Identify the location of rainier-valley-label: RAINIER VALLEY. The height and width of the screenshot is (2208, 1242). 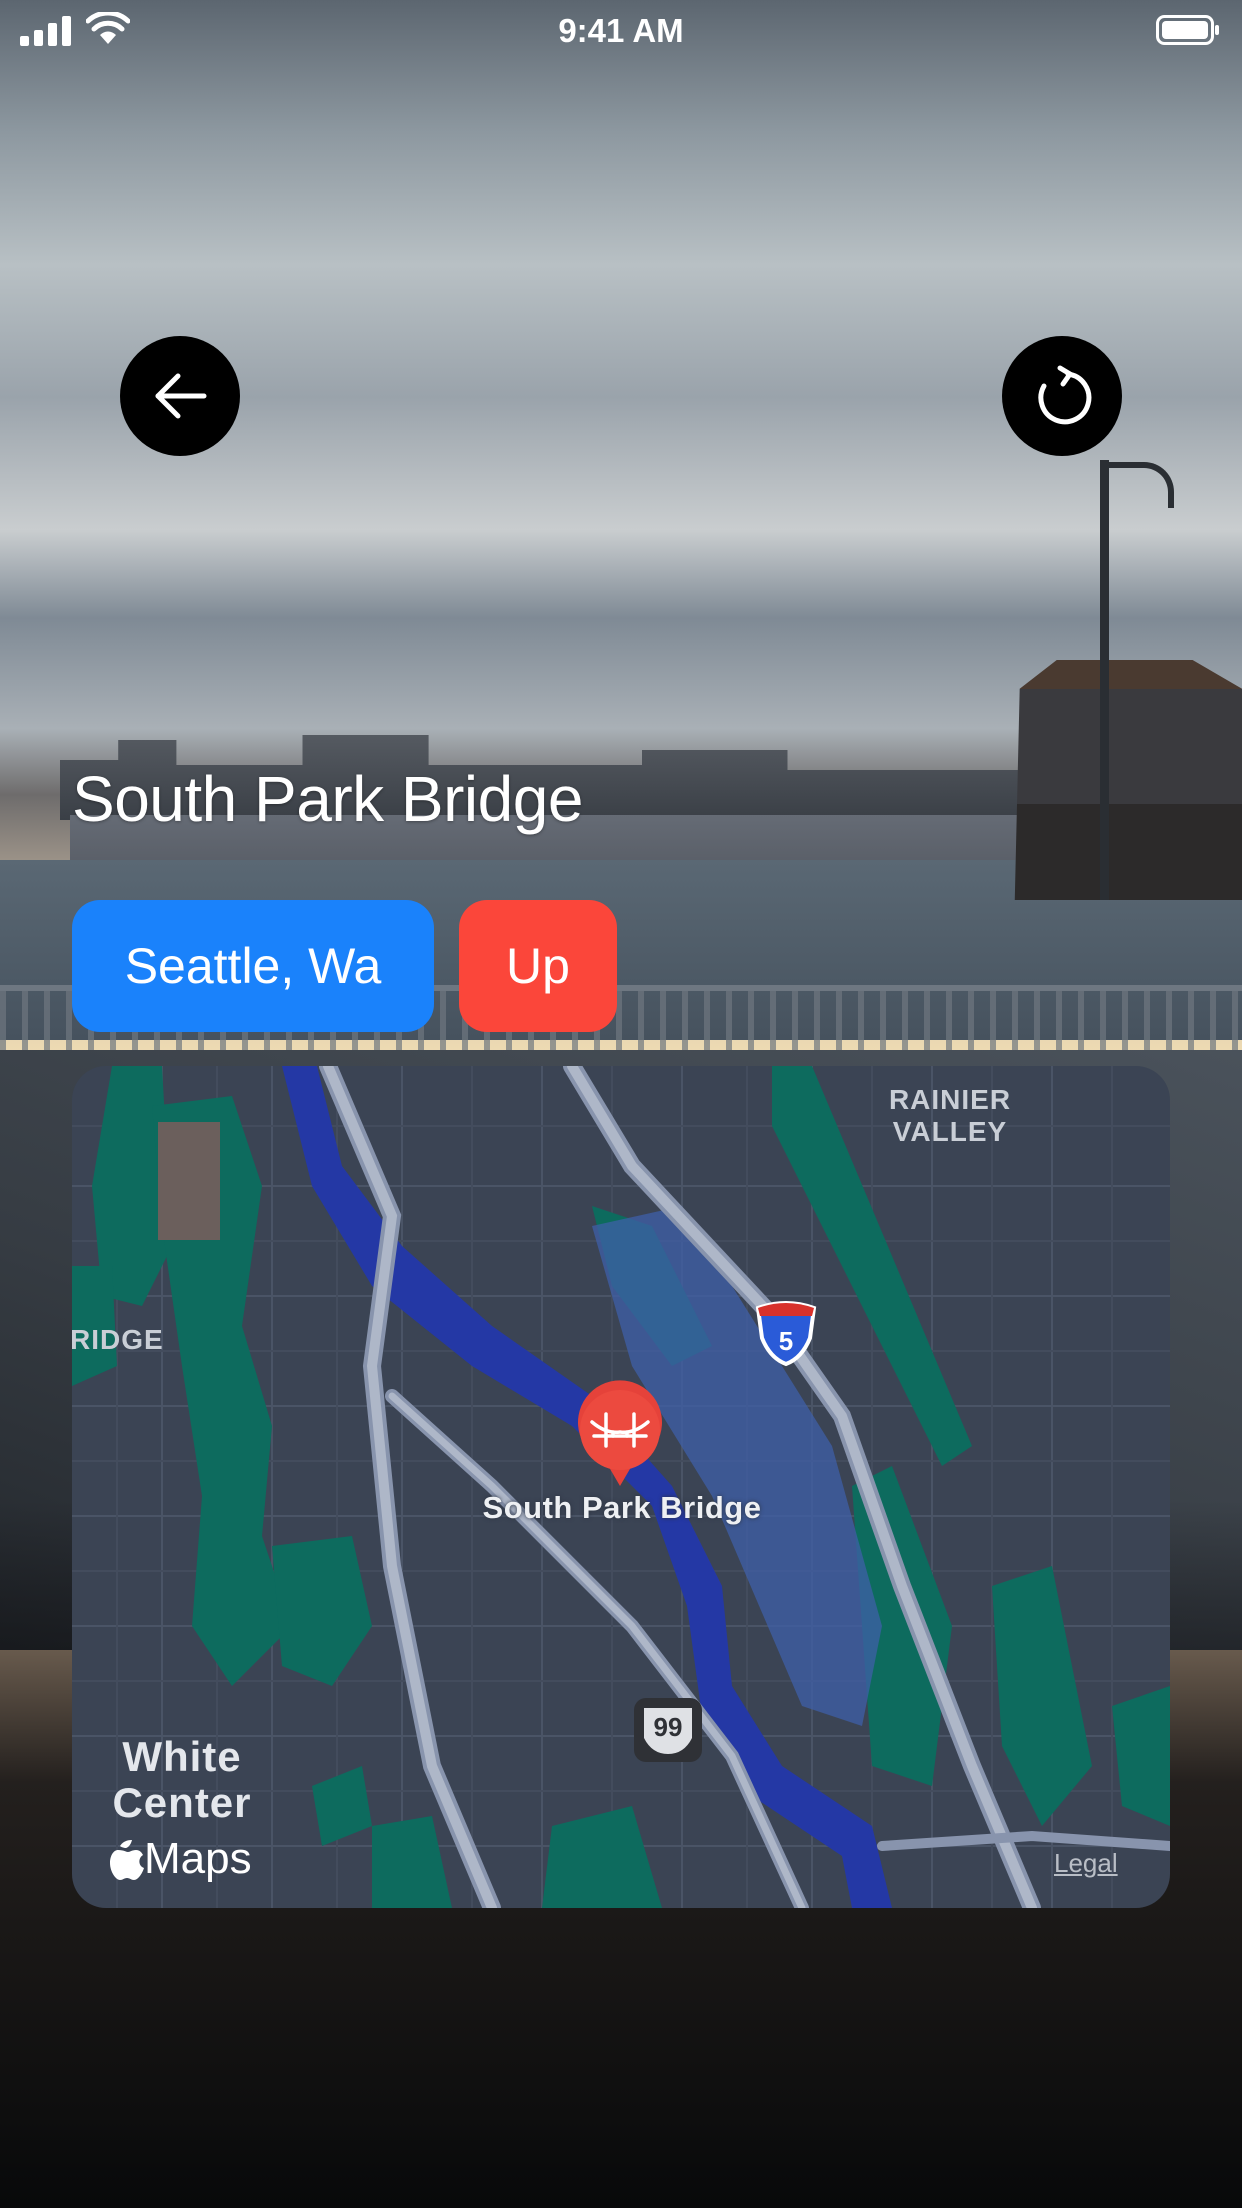
(950, 1115).